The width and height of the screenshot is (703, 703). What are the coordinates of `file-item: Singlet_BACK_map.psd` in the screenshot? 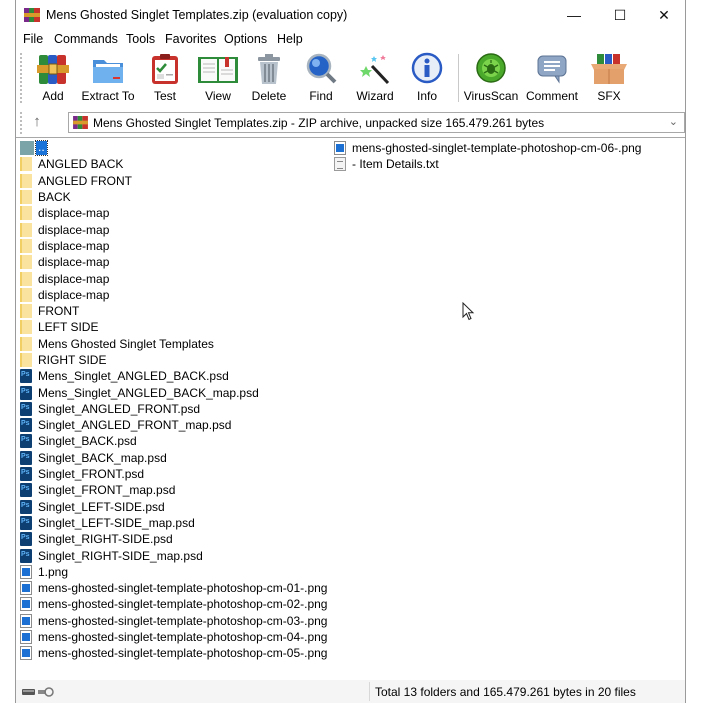 It's located at (173, 458).